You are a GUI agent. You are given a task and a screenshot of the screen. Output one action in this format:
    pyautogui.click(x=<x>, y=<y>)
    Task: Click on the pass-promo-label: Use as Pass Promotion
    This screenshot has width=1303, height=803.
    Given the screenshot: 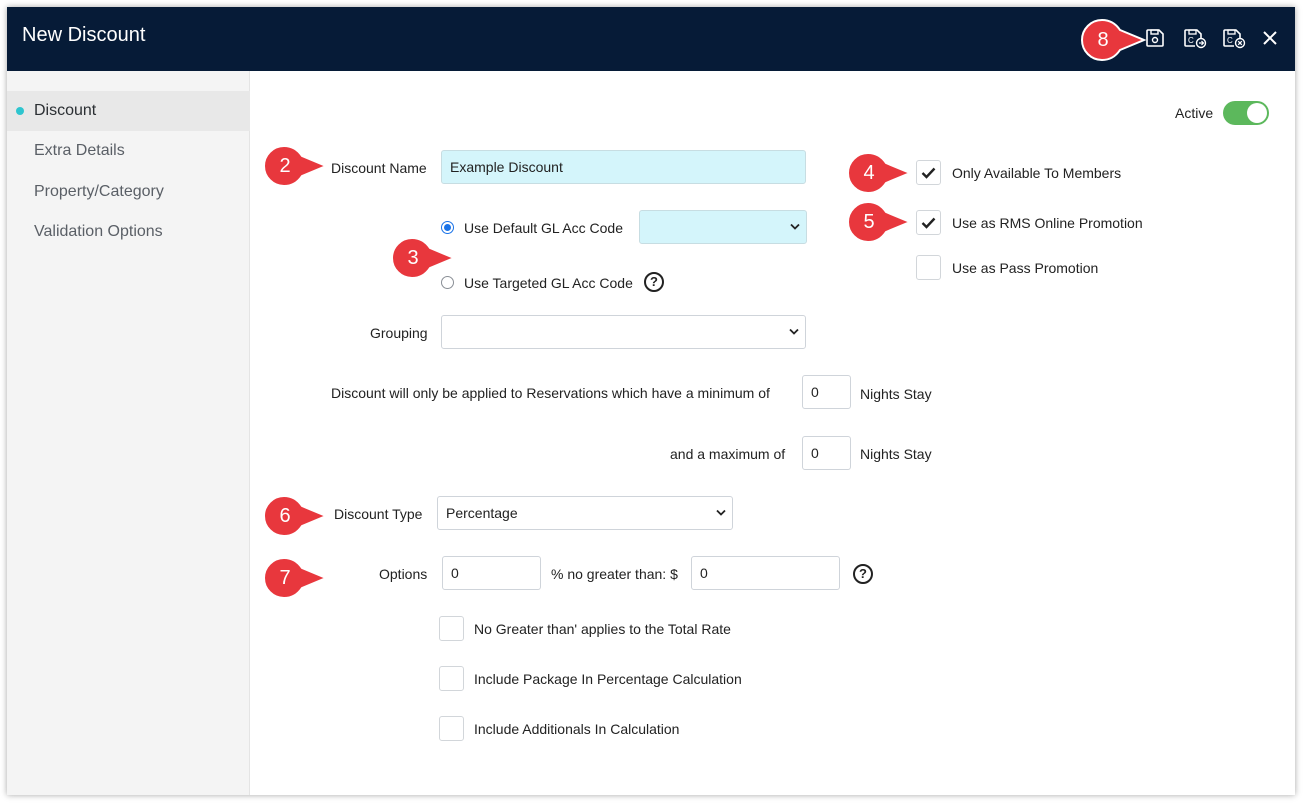 What is the action you would take?
    pyautogui.click(x=1025, y=268)
    